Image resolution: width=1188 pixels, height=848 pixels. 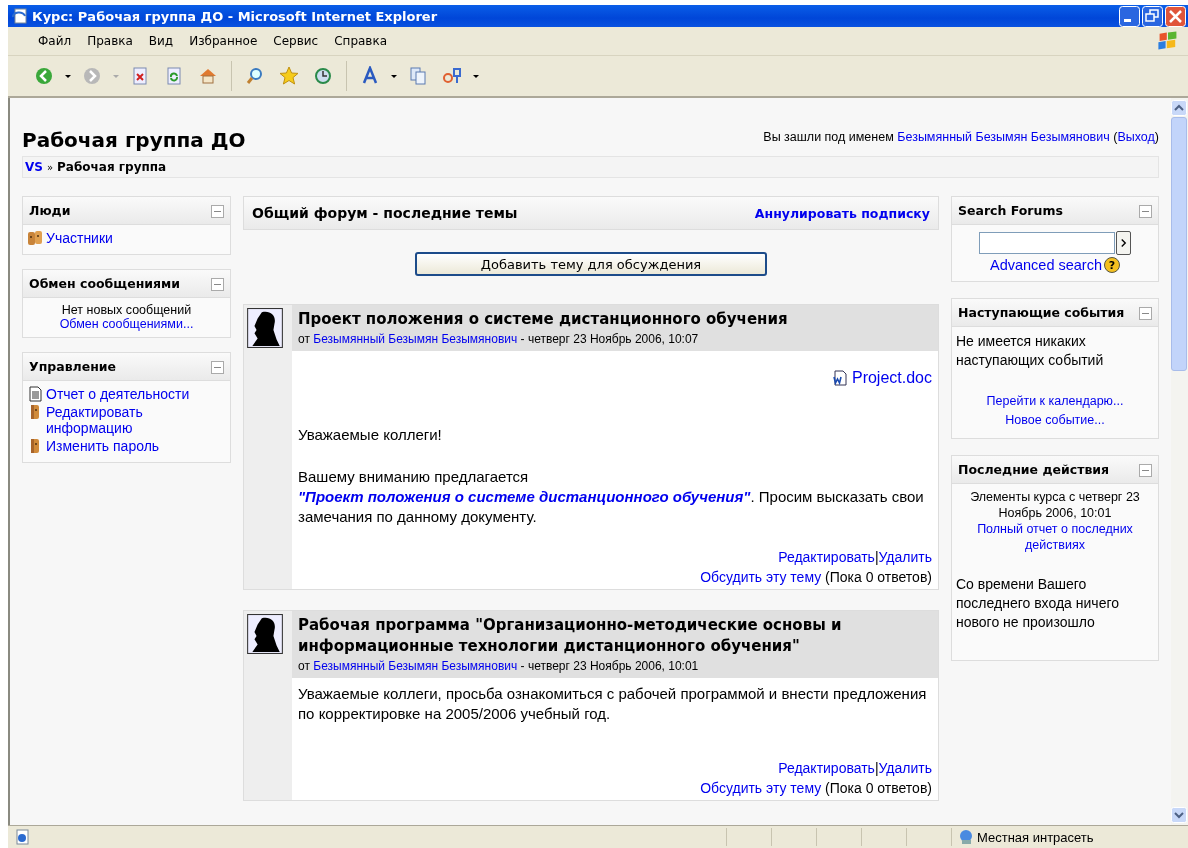 What do you see at coordinates (118, 394) in the screenshot?
I see `sidebar-link: Отчет о деятельности` at bounding box center [118, 394].